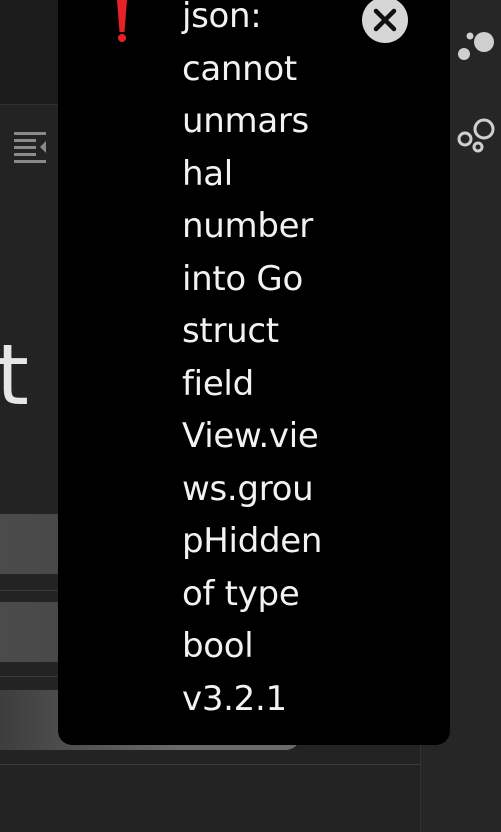 The height and width of the screenshot is (832, 501). Describe the element at coordinates (122, 21) in the screenshot. I see `exclamation-icon` at that location.